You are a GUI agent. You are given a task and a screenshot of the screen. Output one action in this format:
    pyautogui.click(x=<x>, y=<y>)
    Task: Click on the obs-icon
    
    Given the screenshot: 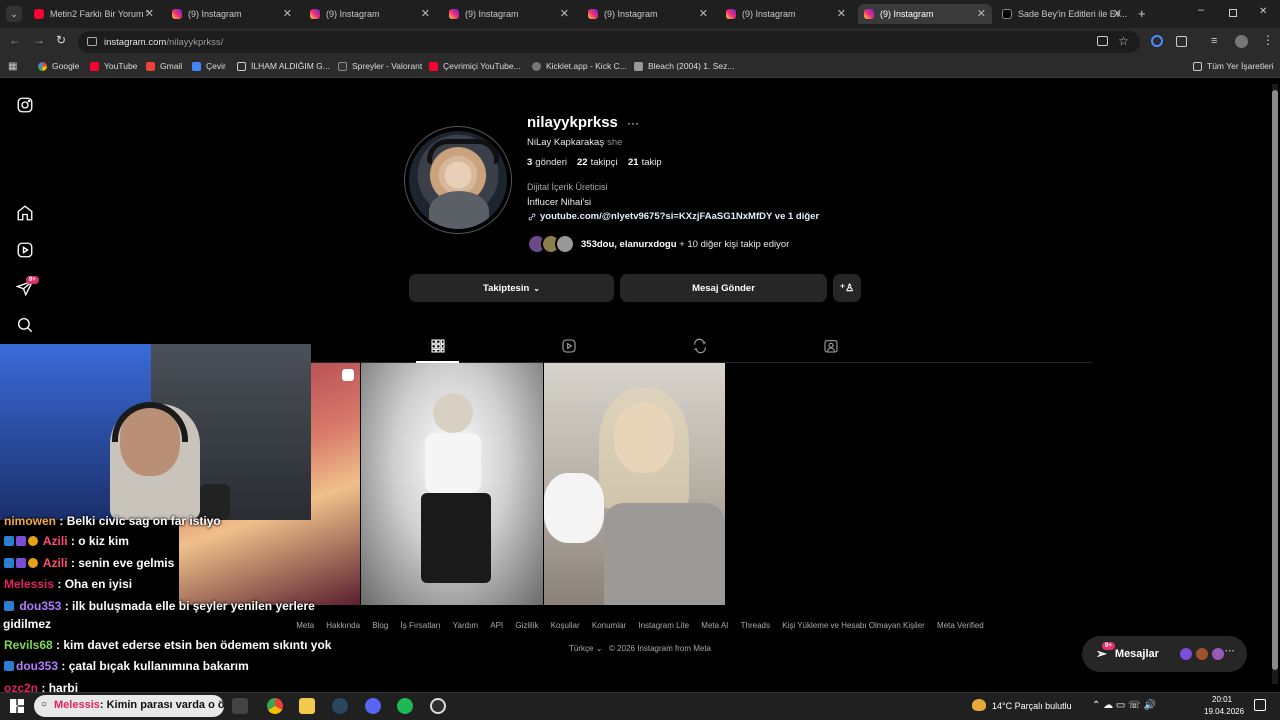 What is the action you would take?
    pyautogui.click(x=438, y=706)
    